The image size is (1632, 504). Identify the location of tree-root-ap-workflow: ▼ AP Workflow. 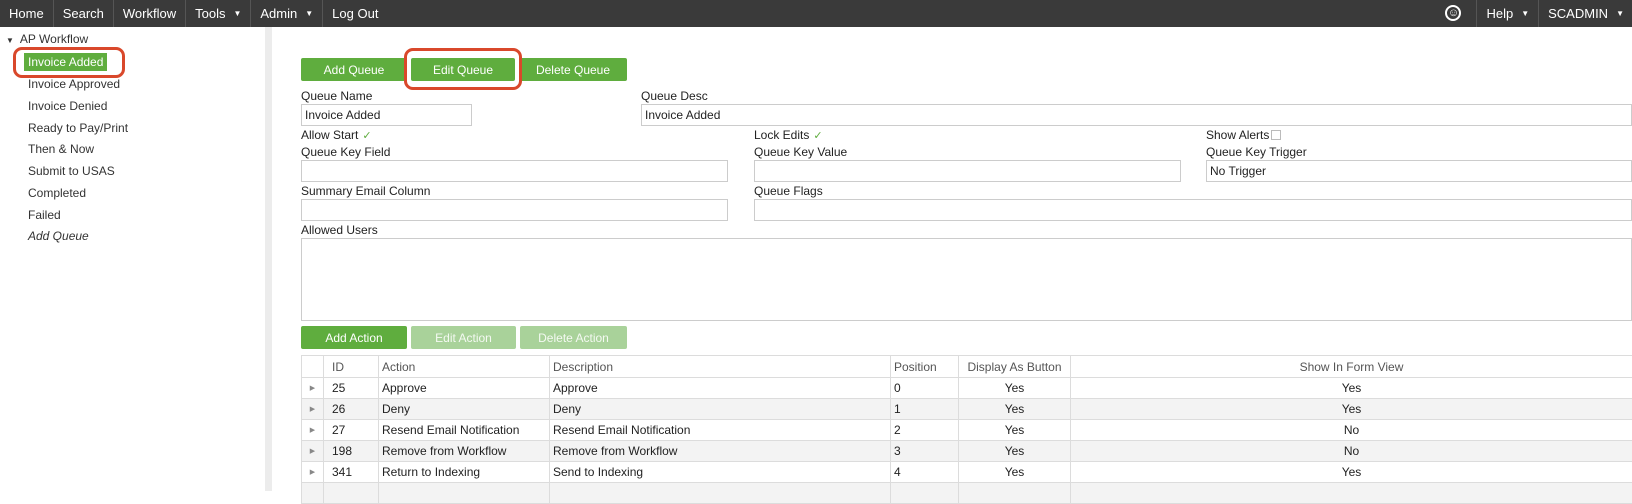
(47, 39).